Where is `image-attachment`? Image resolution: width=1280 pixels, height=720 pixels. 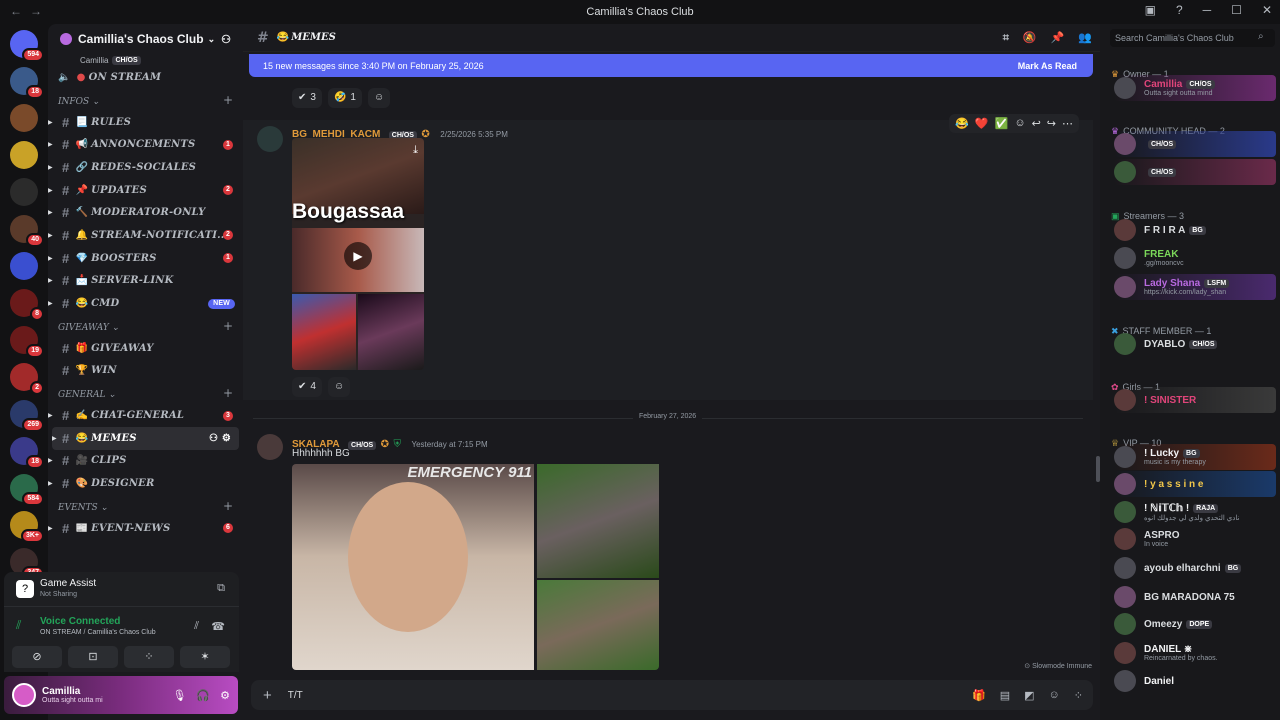
image-attachment is located at coordinates (598, 625).